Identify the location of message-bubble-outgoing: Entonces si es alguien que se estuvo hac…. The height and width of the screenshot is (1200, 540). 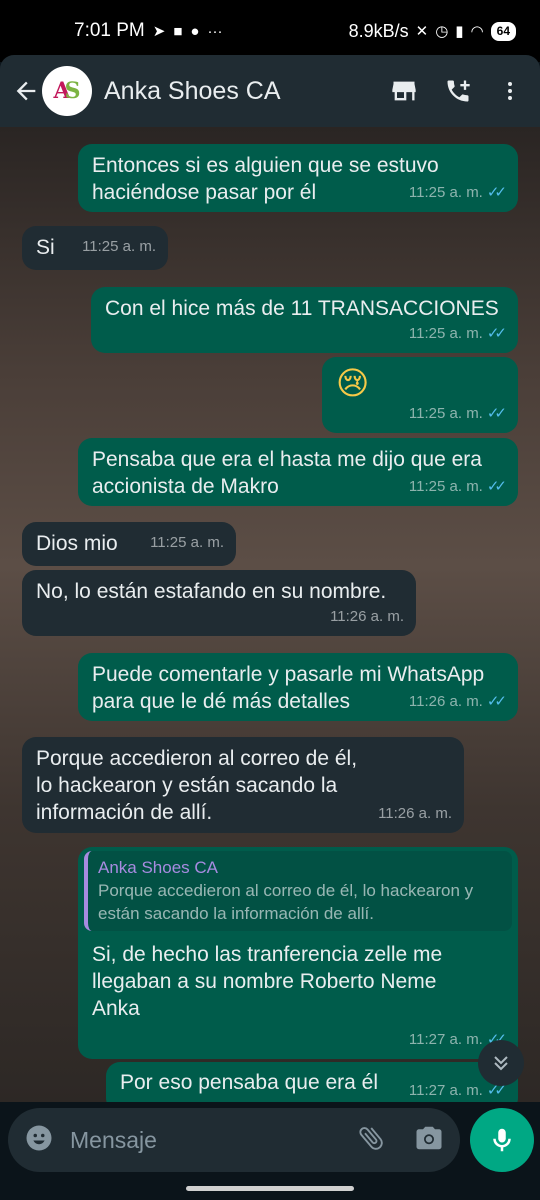
(298, 178).